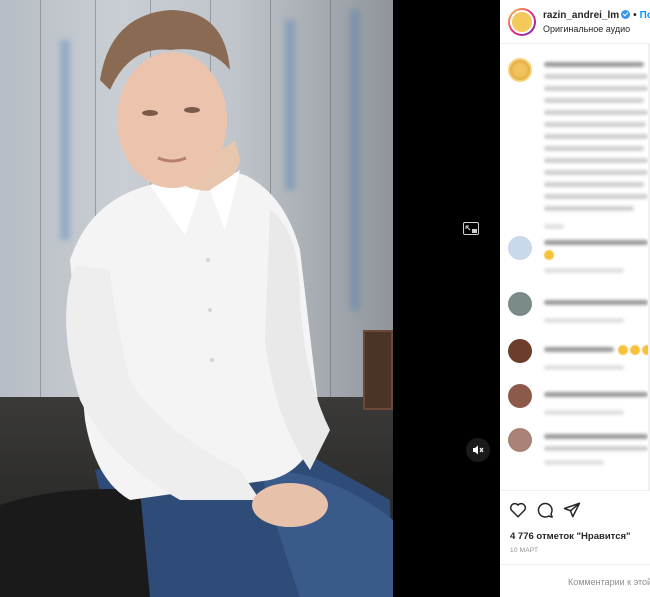  Describe the element at coordinates (471, 229) in the screenshot. I see `picture-in-picture-icon` at that location.